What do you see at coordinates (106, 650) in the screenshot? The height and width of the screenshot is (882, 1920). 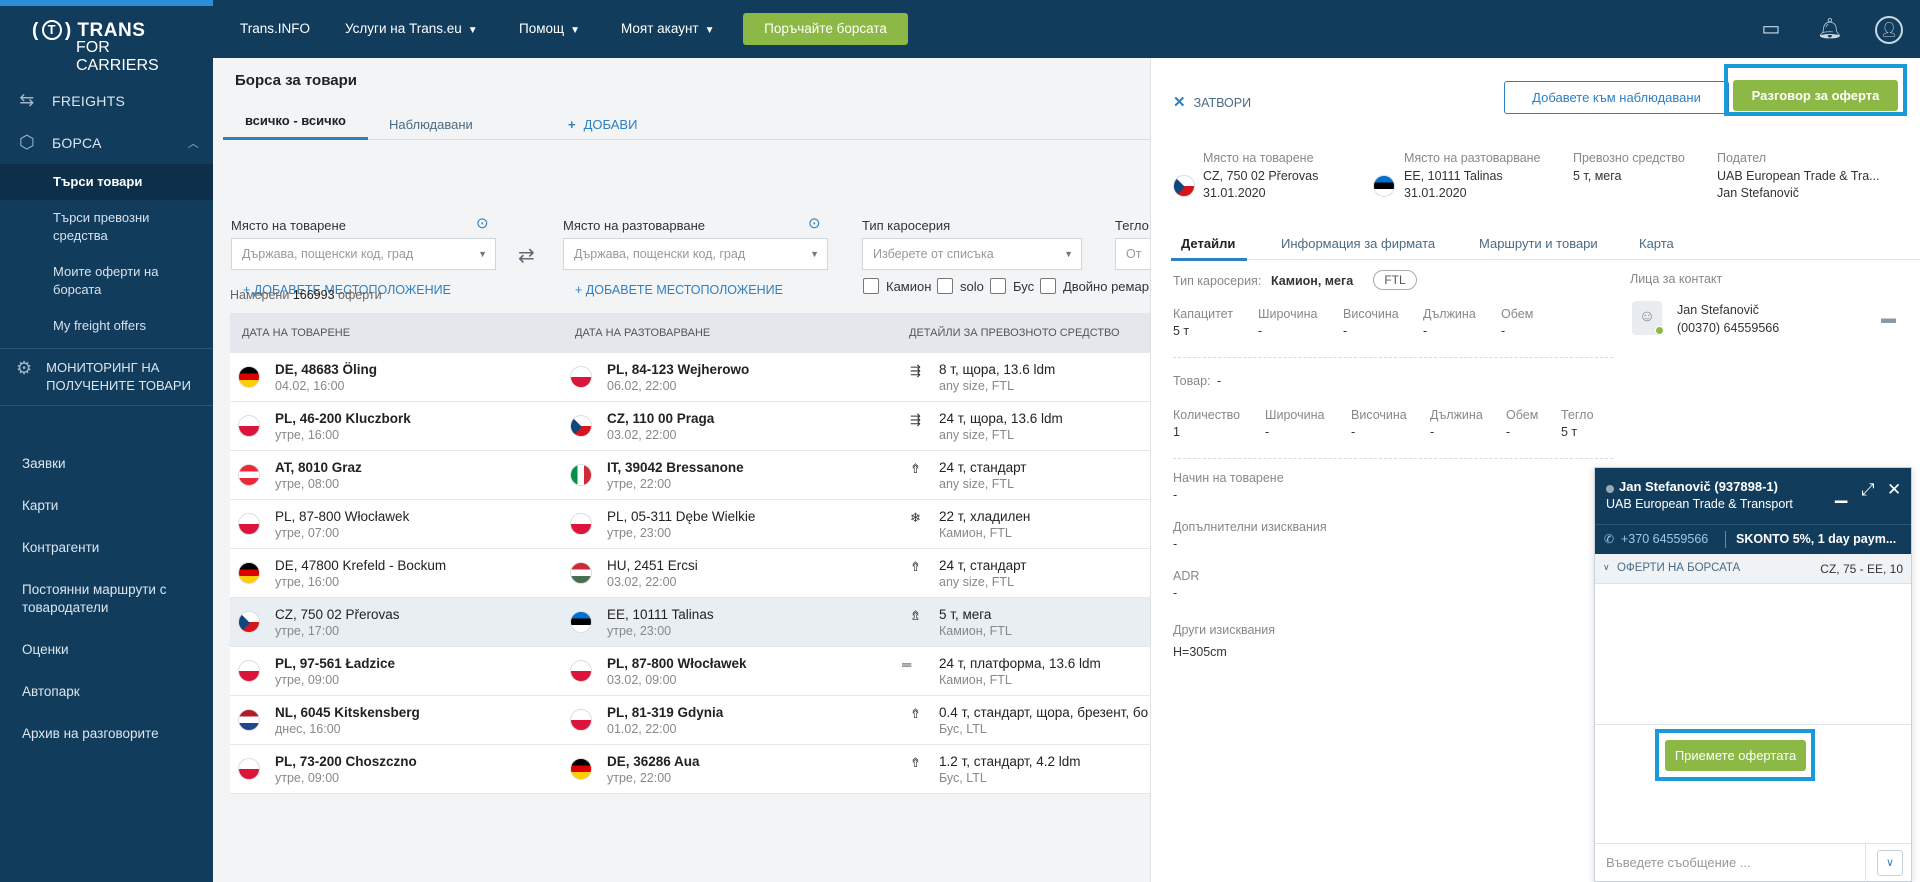 I see `sidebar-item-ratings: Оценки` at bounding box center [106, 650].